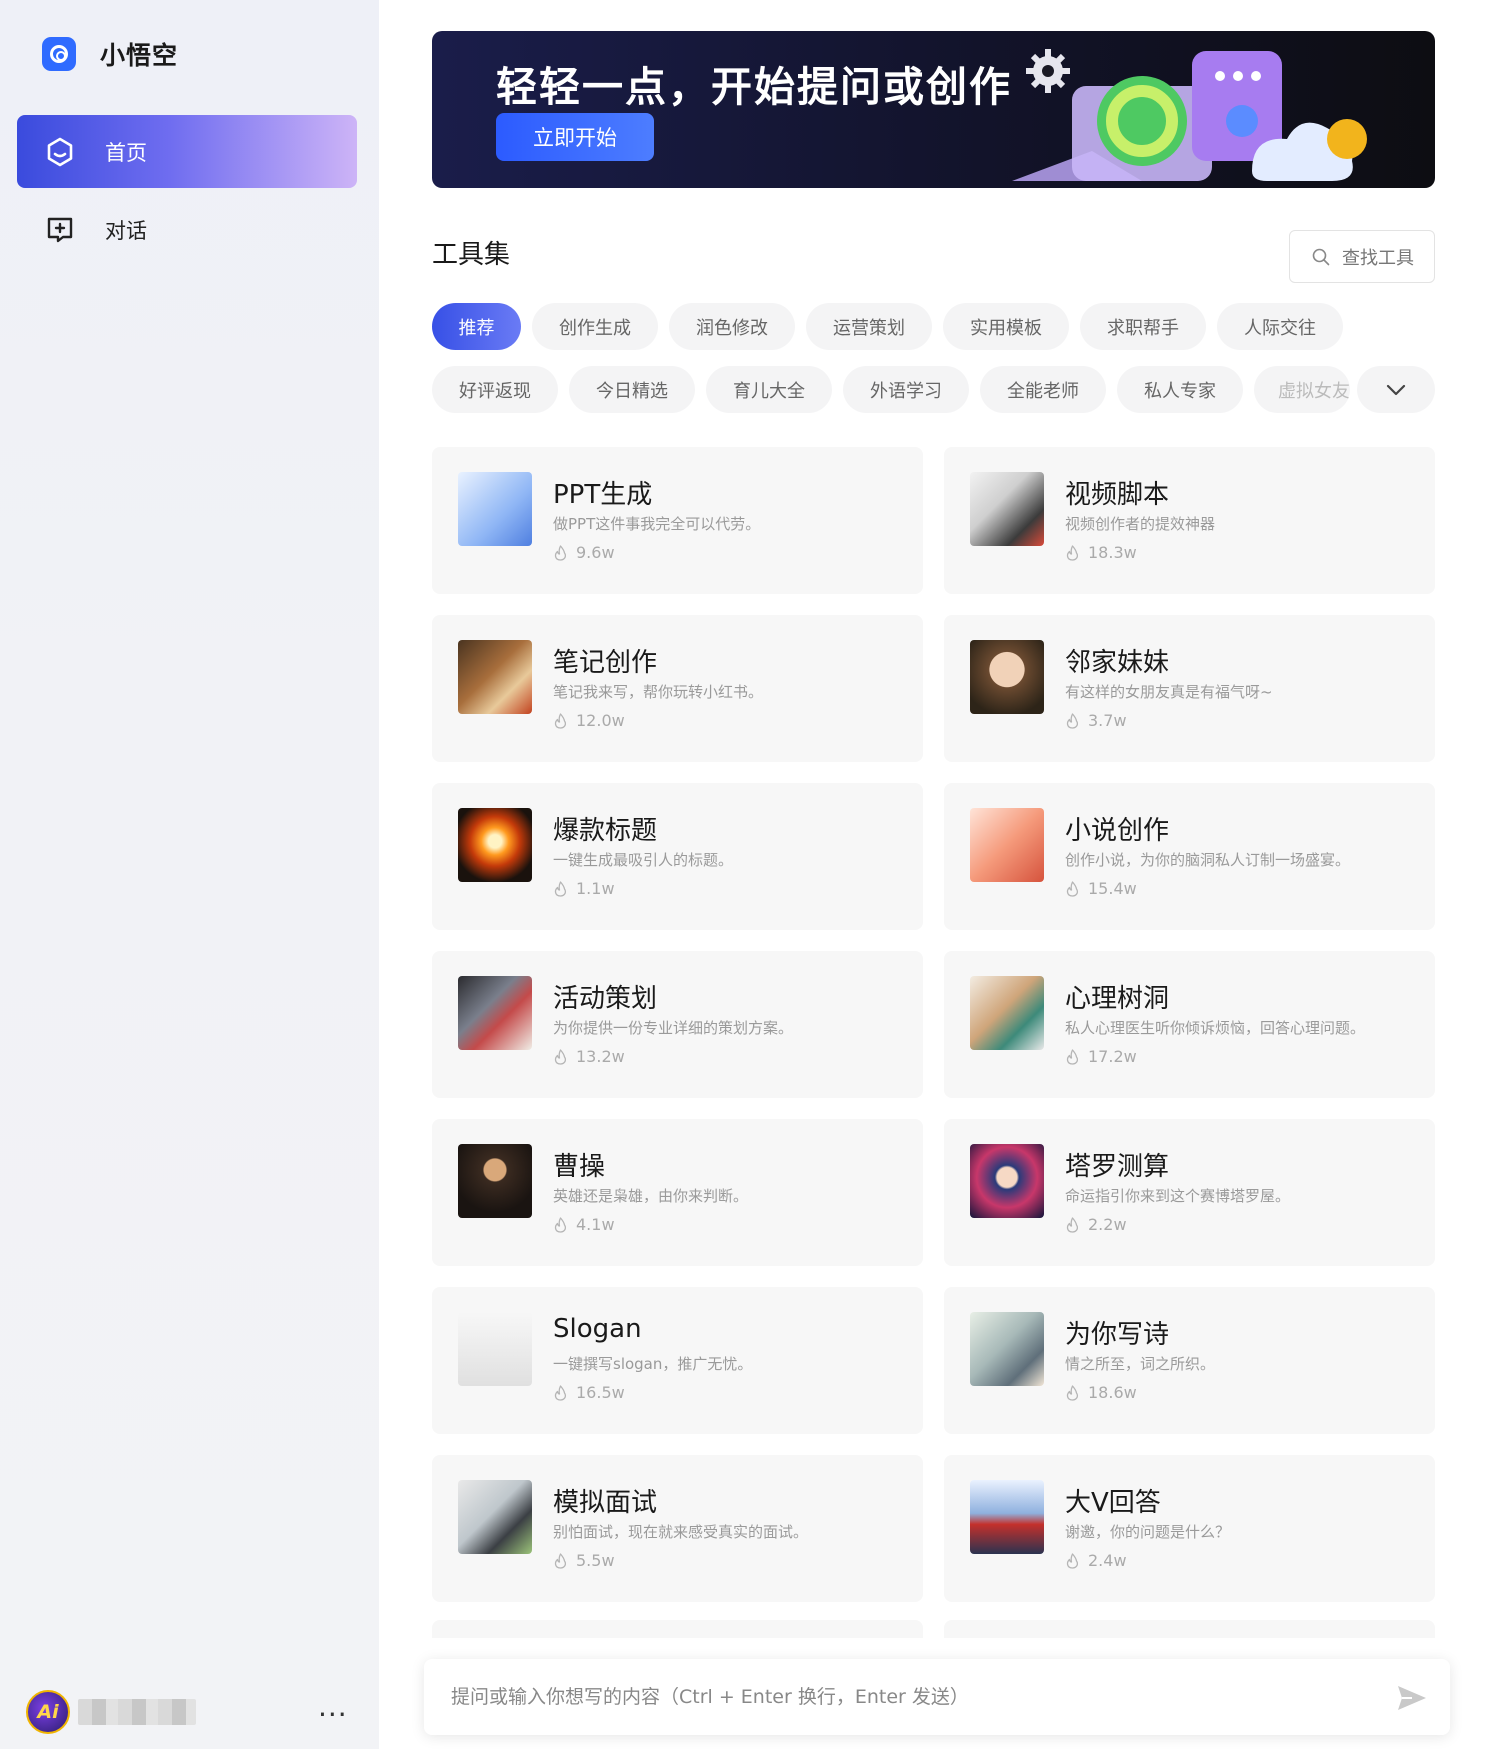 The height and width of the screenshot is (1749, 1486). Describe the element at coordinates (1006, 326) in the screenshot. I see `category-chip: 实用模板` at that location.